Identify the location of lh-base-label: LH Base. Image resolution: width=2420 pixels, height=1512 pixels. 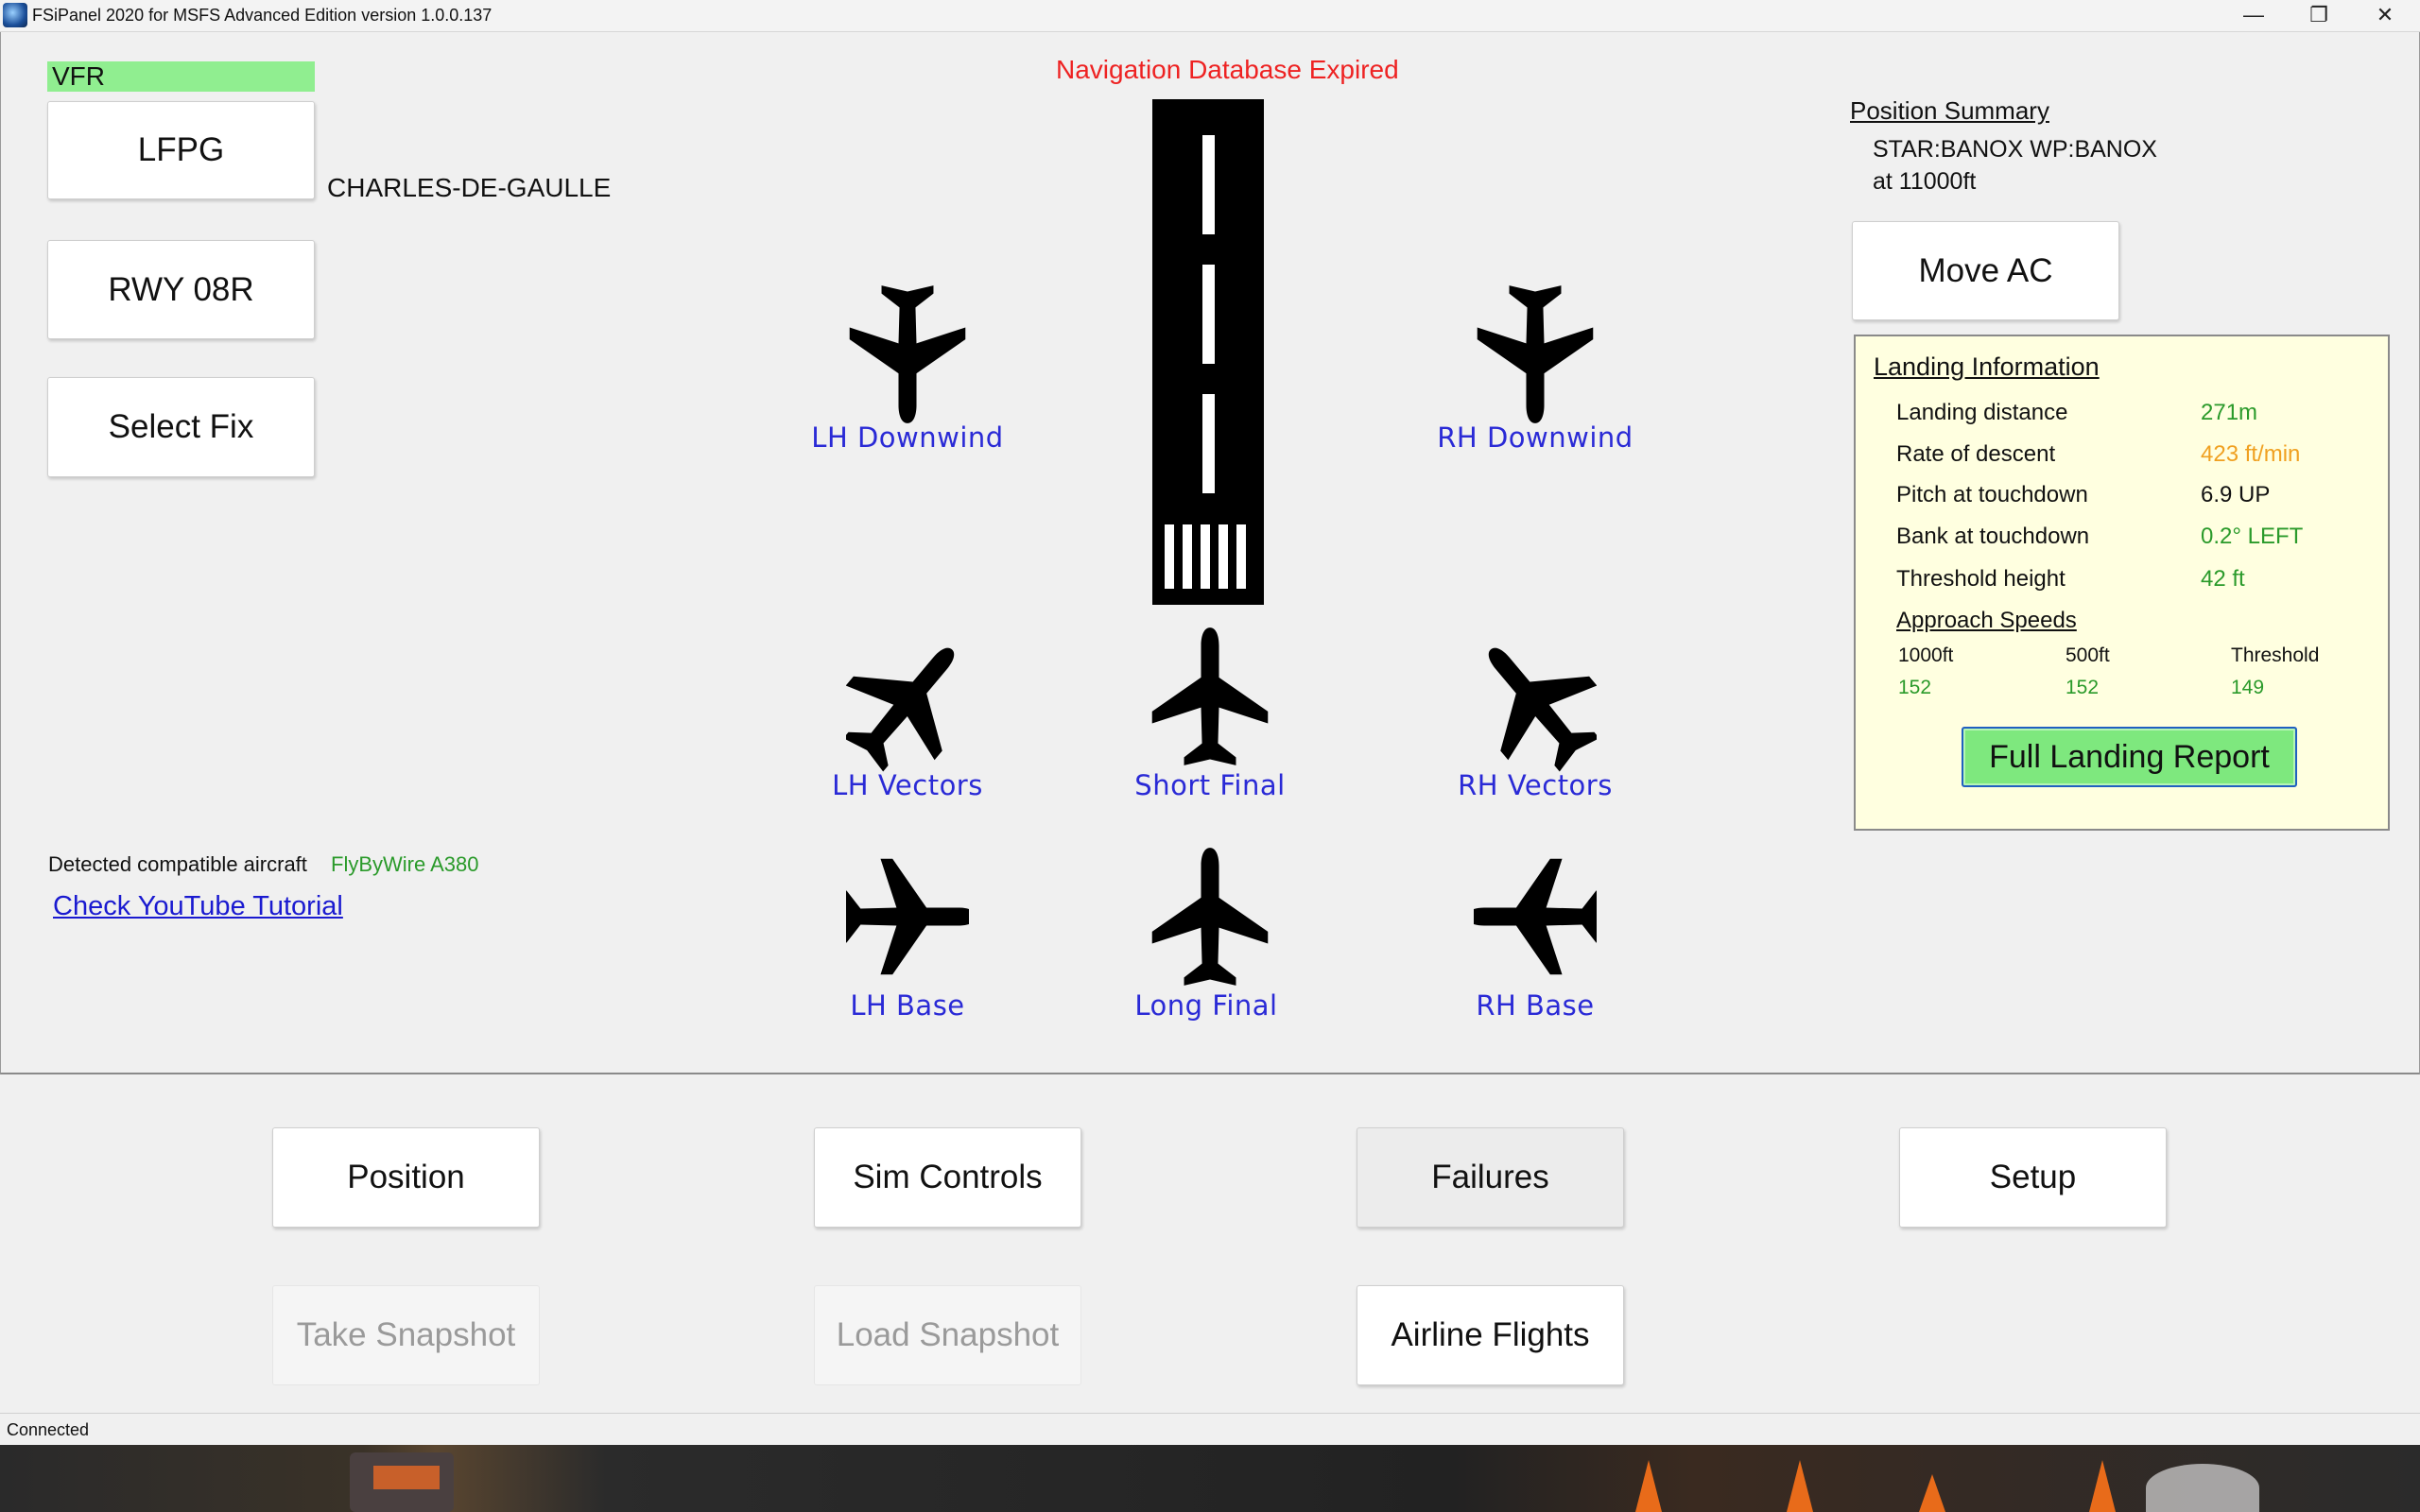
(907, 1005).